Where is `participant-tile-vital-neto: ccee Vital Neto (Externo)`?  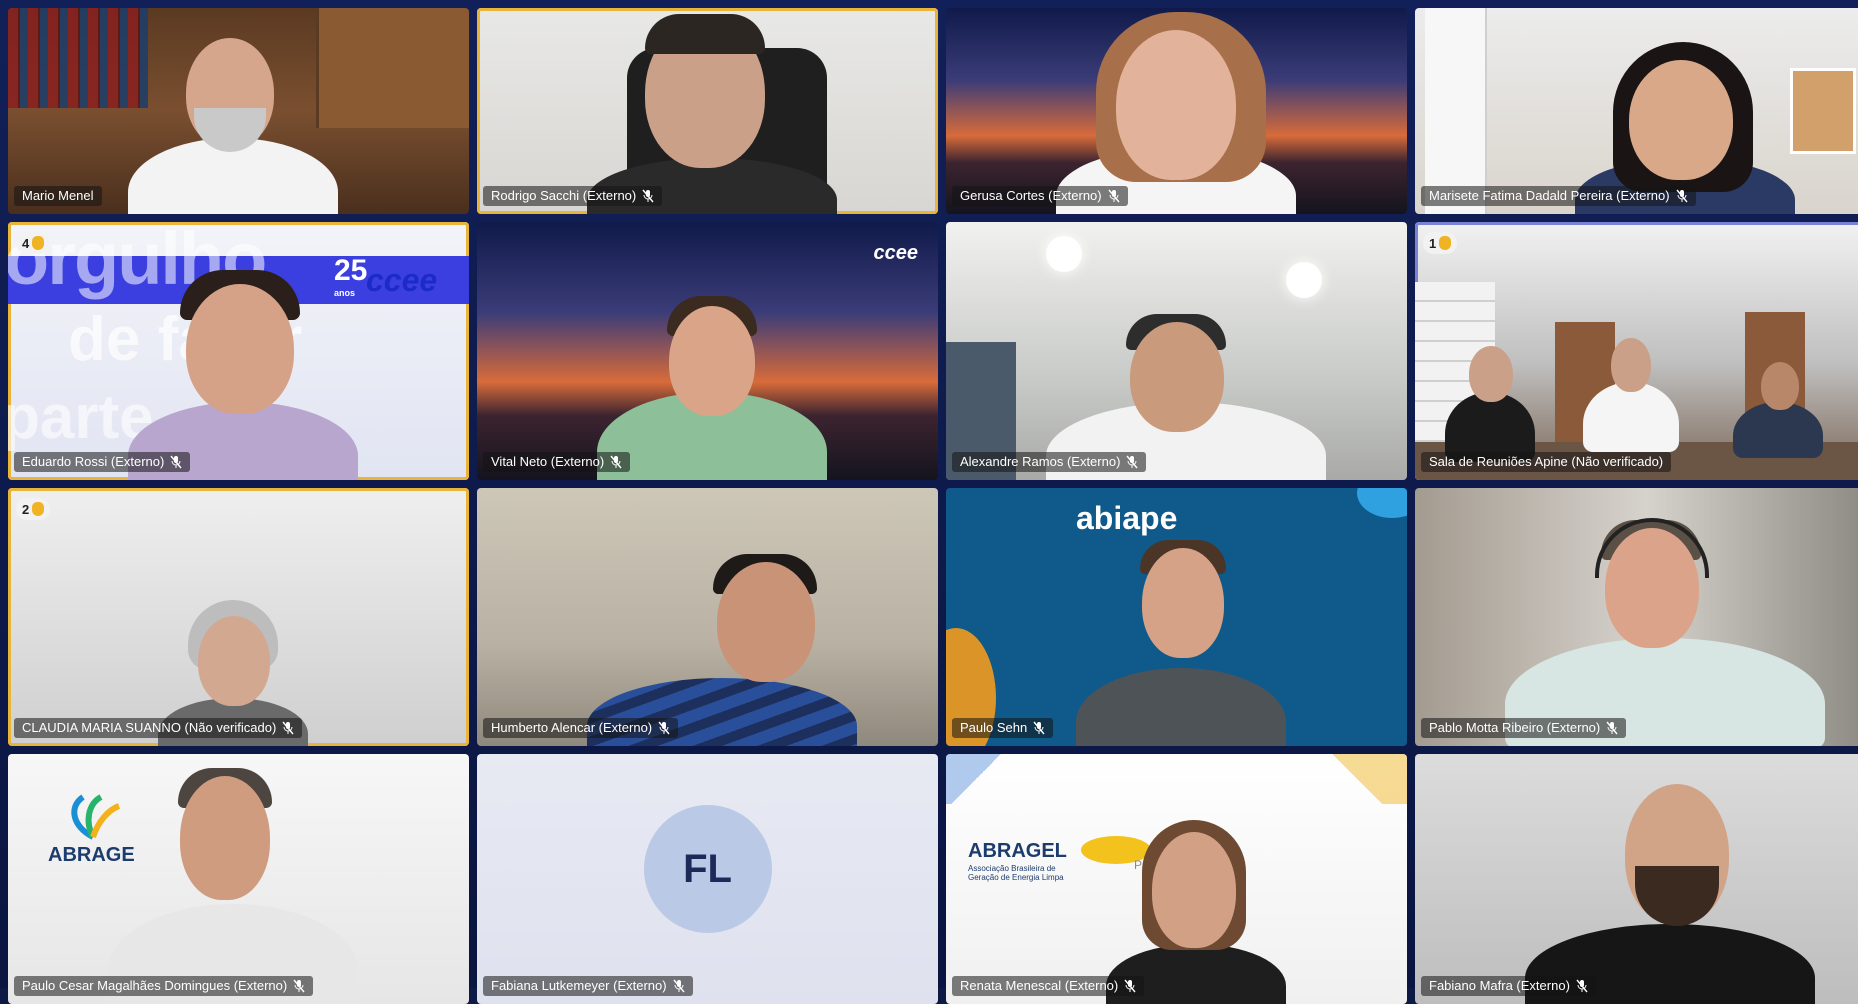
participant-tile-vital-neto: ccee Vital Neto (Externo) is located at coordinates (707, 351).